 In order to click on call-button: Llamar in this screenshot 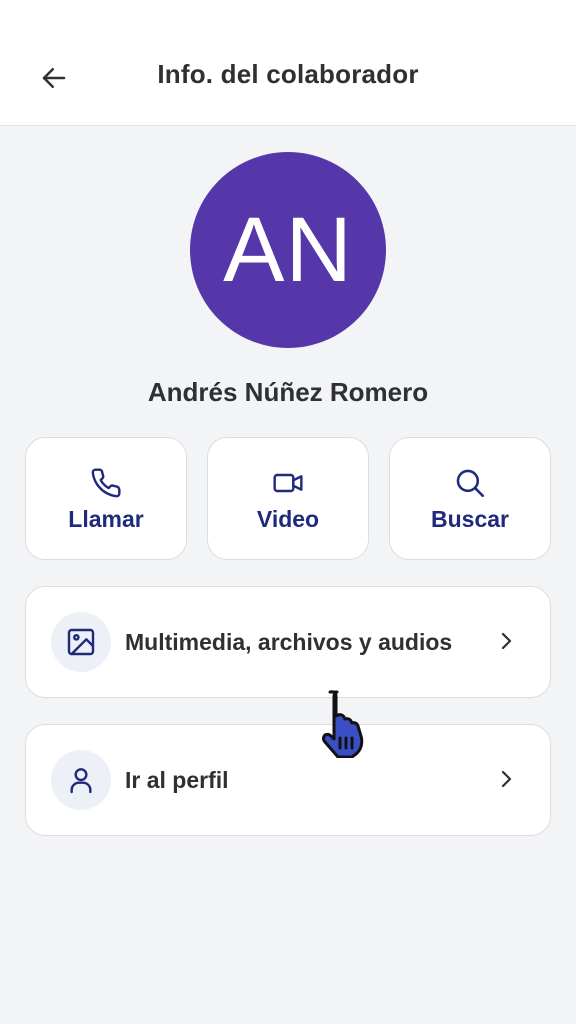, I will do `click(106, 498)`.